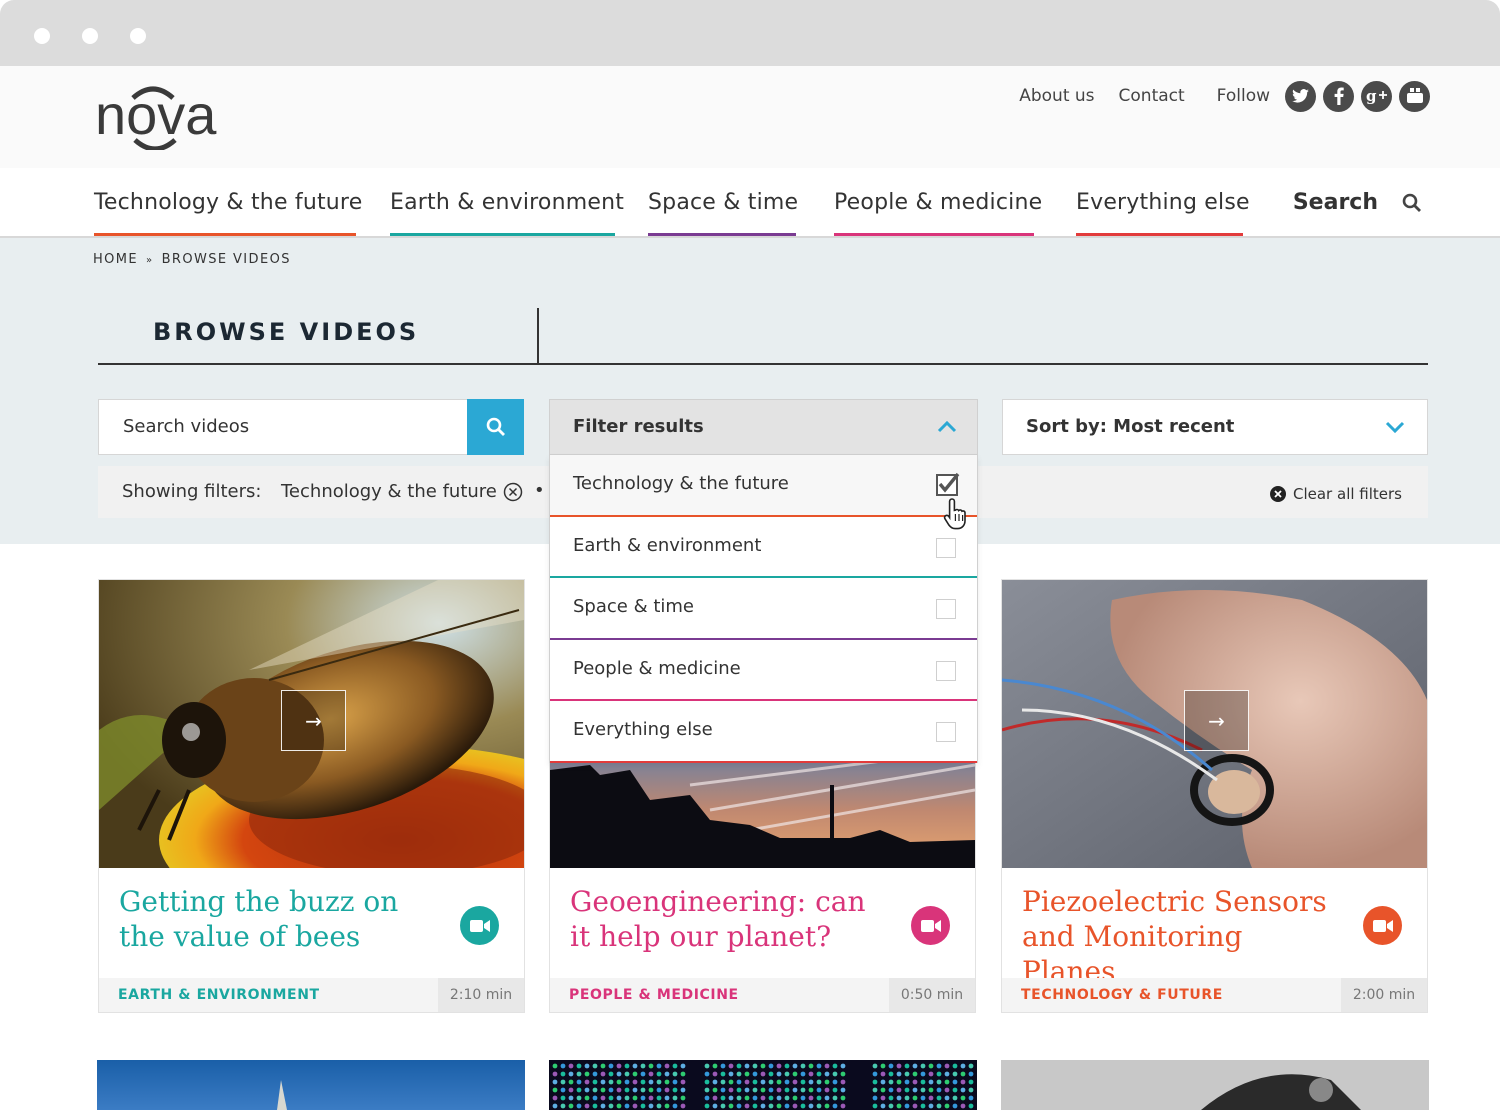 This screenshot has height=1110, width=1500. I want to click on active-filter-chip: Technology & the future, so click(402, 491).